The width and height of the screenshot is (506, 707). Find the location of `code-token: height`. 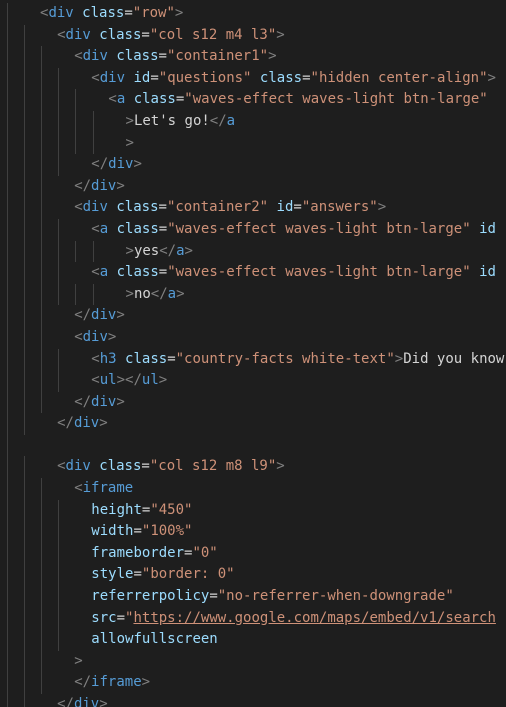

code-token: height is located at coordinates (116, 509).